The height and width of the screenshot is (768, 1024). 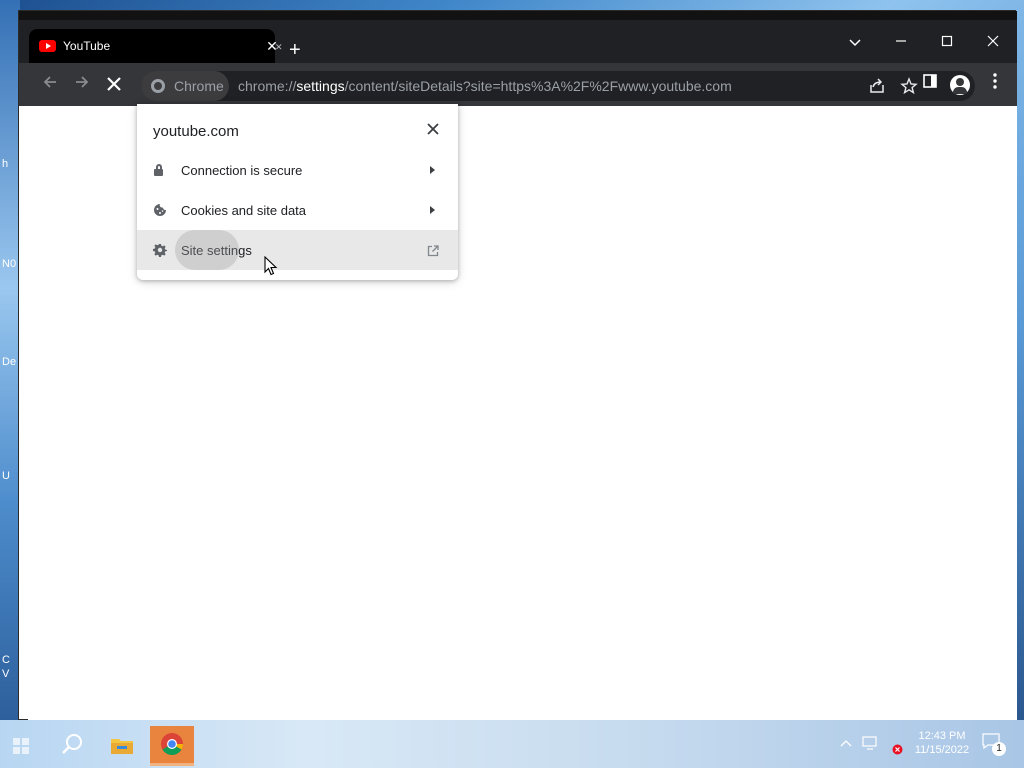 What do you see at coordinates (21, 745) in the screenshot?
I see `start-button` at bounding box center [21, 745].